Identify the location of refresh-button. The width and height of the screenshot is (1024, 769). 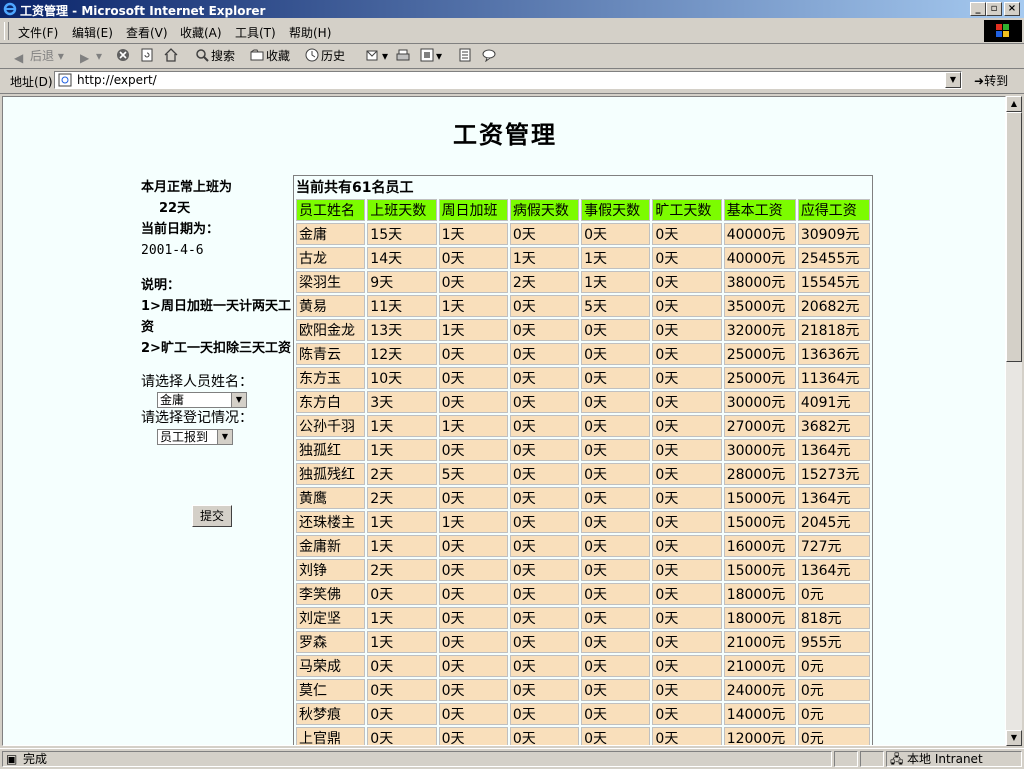
(148, 56).